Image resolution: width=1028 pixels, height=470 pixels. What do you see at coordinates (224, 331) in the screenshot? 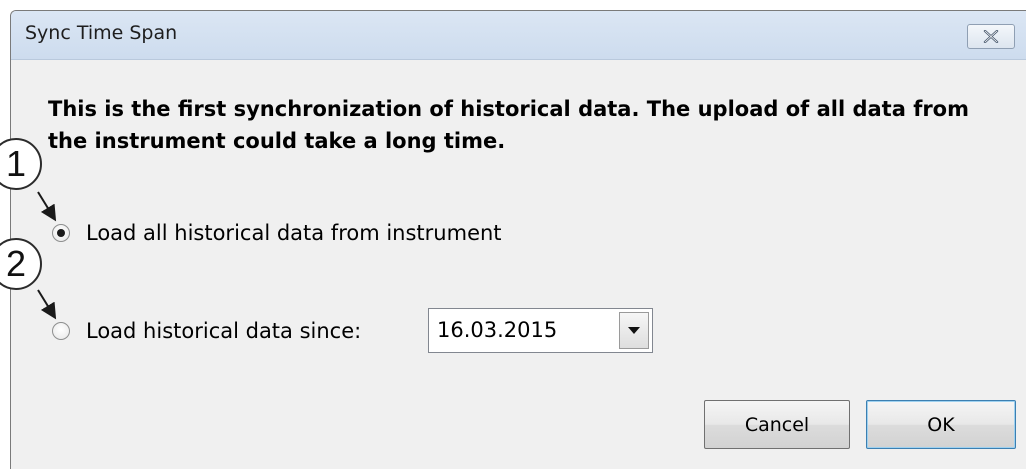
I see `option-load-since-label: Load historical data since:` at bounding box center [224, 331].